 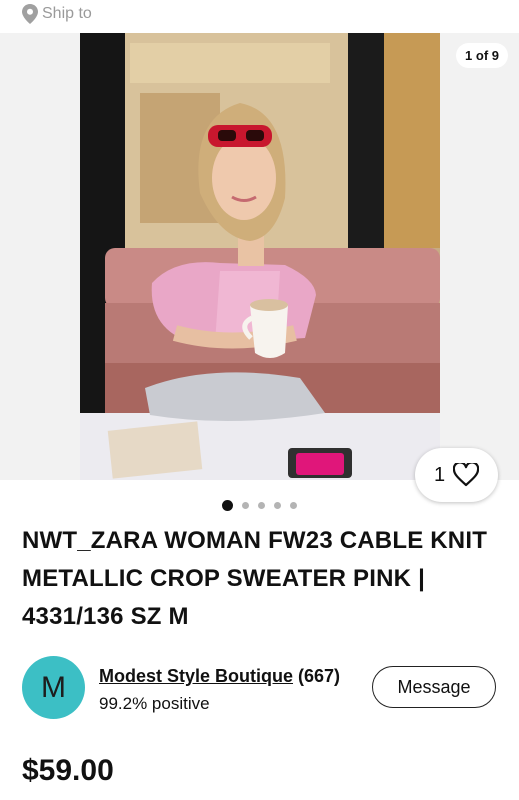 What do you see at coordinates (466, 475) in the screenshot?
I see `heart-icon` at bounding box center [466, 475].